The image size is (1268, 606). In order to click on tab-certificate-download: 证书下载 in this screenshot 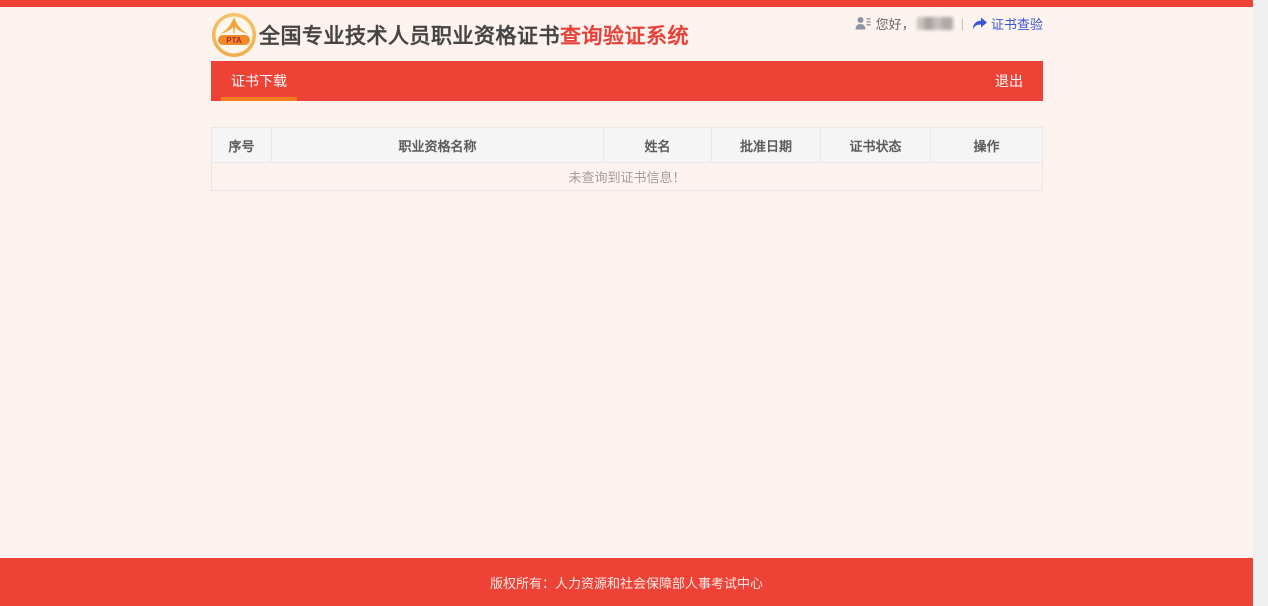, I will do `click(259, 81)`.